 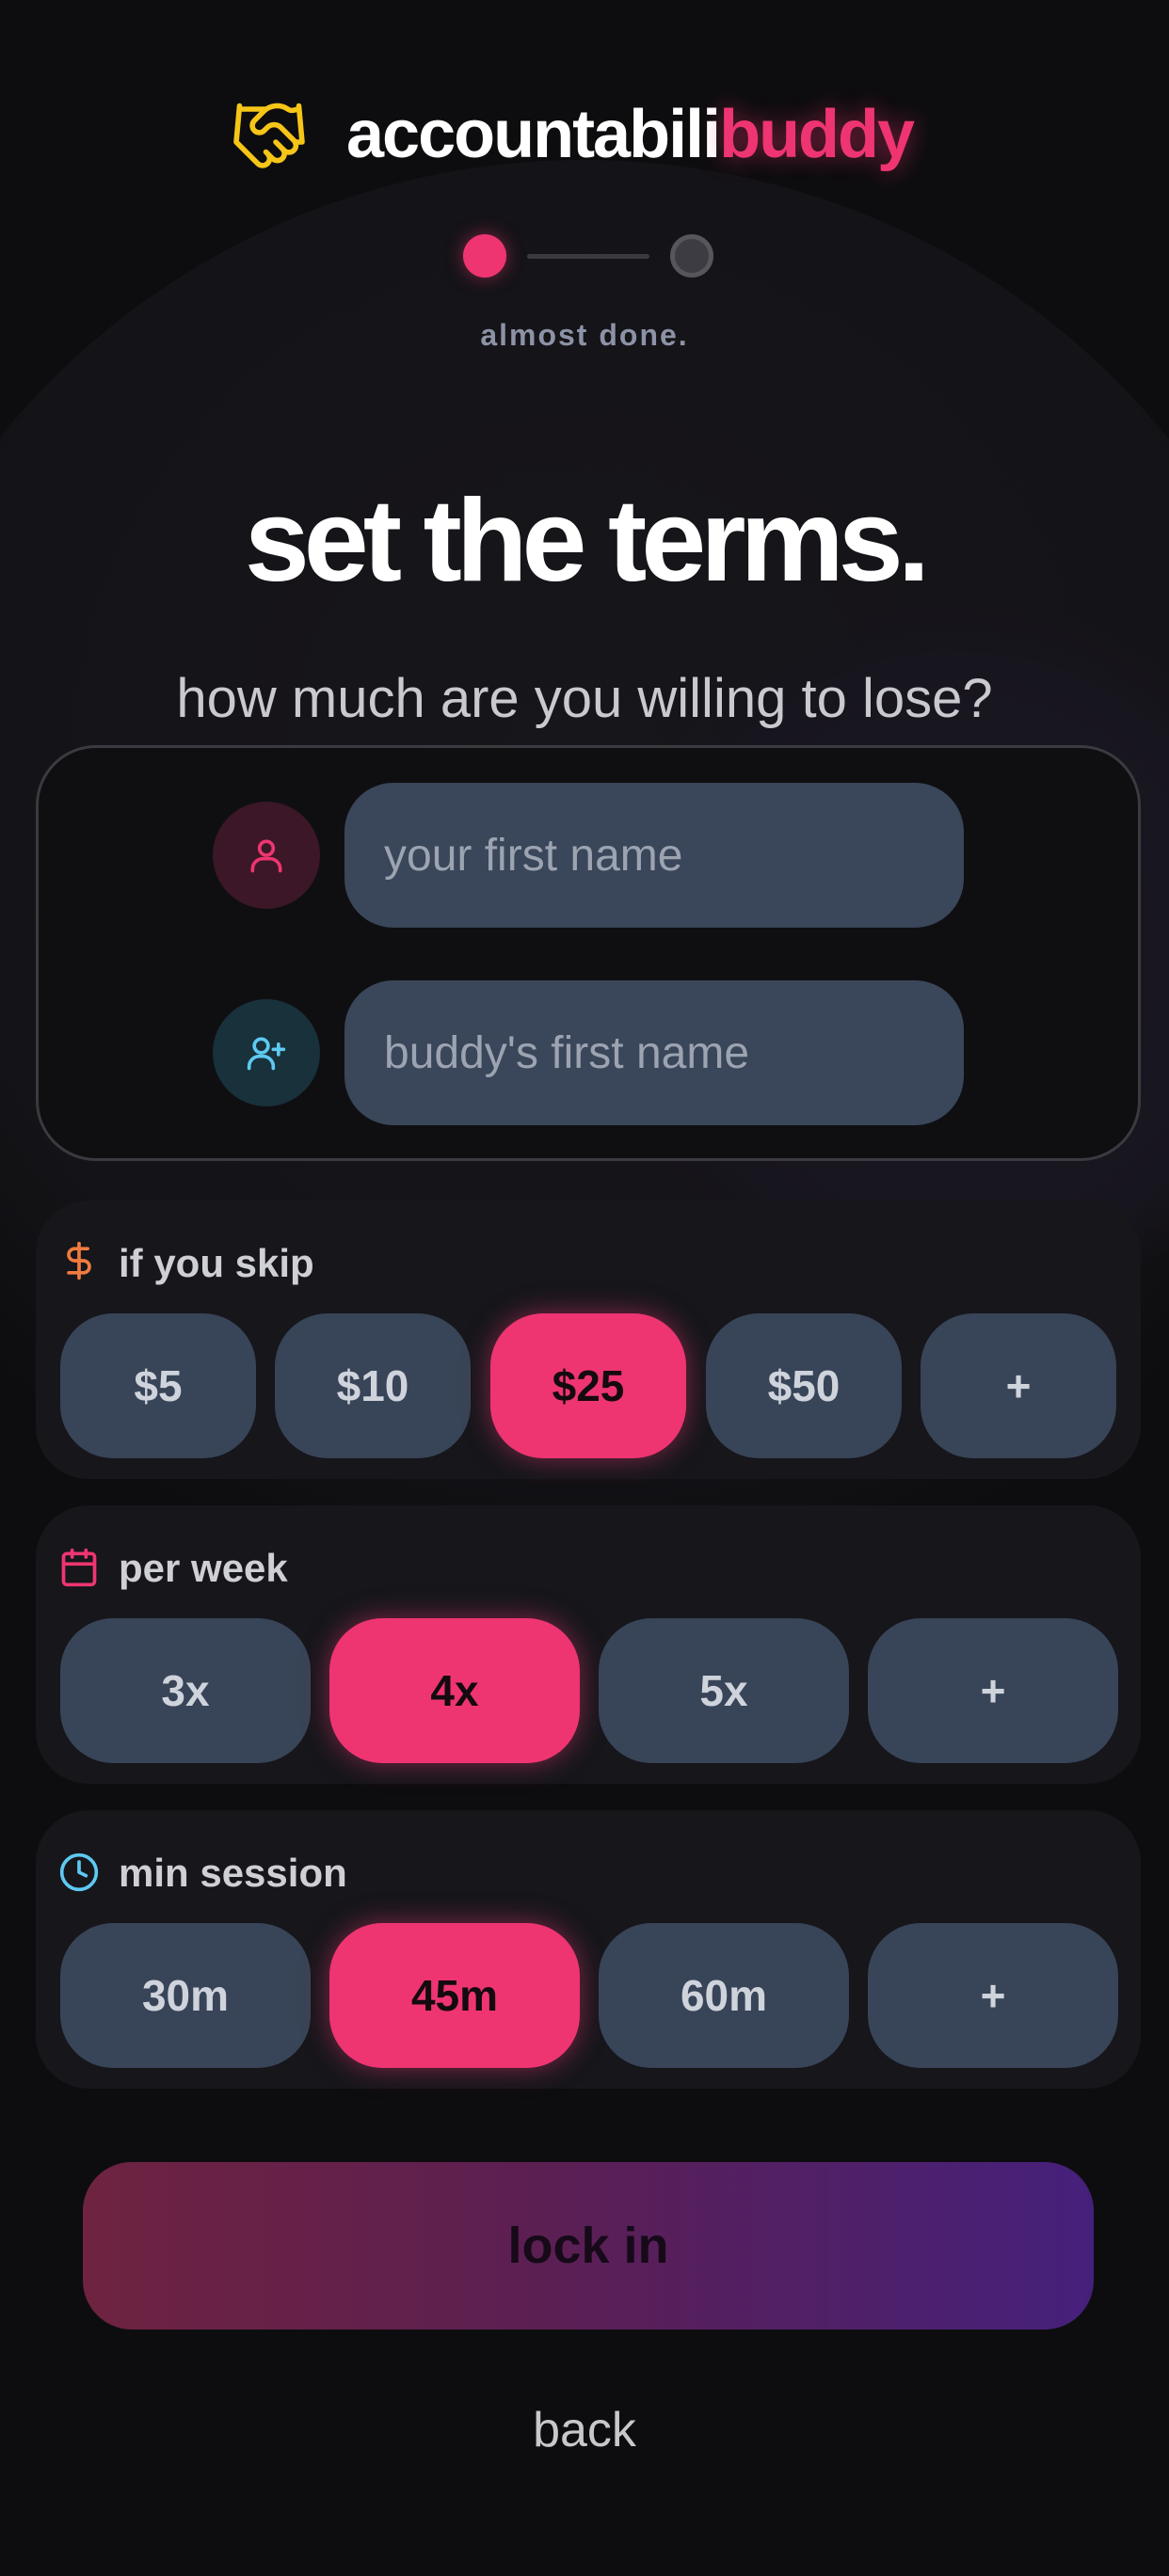 I want to click on progress-step-next, so click(x=691, y=256).